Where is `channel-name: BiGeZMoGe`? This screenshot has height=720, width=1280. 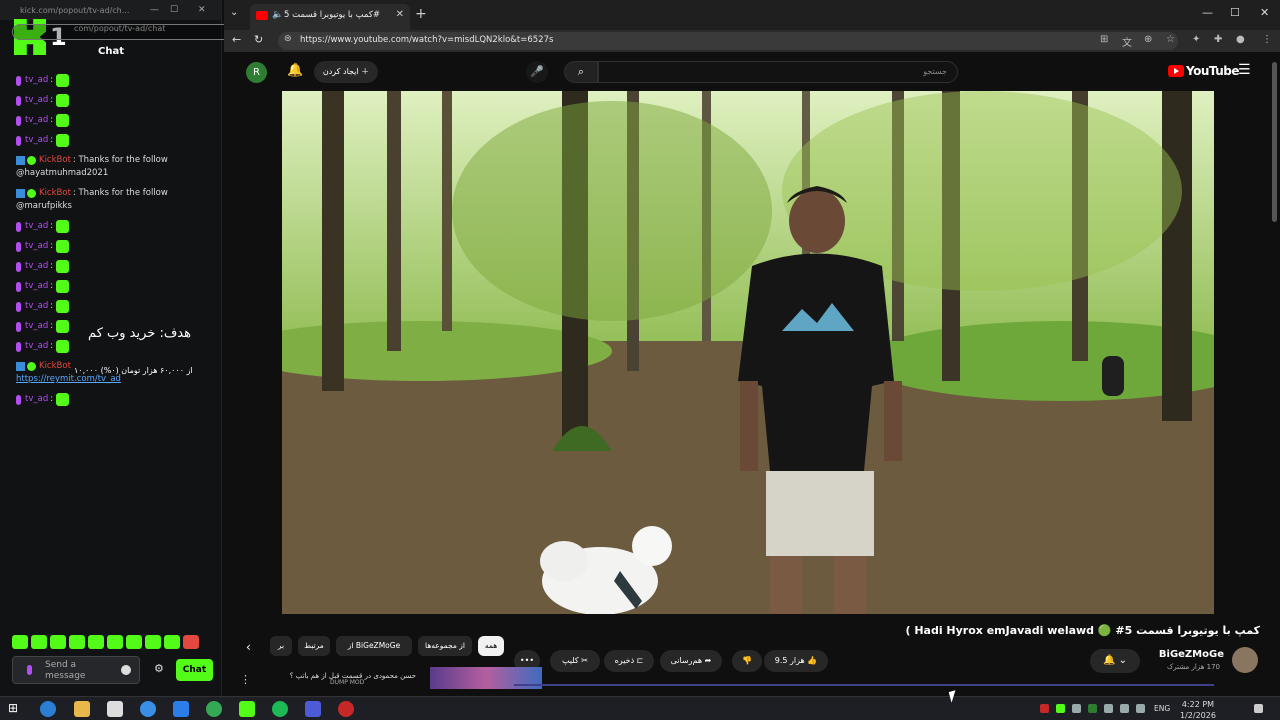 channel-name: BiGeZMoGe is located at coordinates (1191, 654).